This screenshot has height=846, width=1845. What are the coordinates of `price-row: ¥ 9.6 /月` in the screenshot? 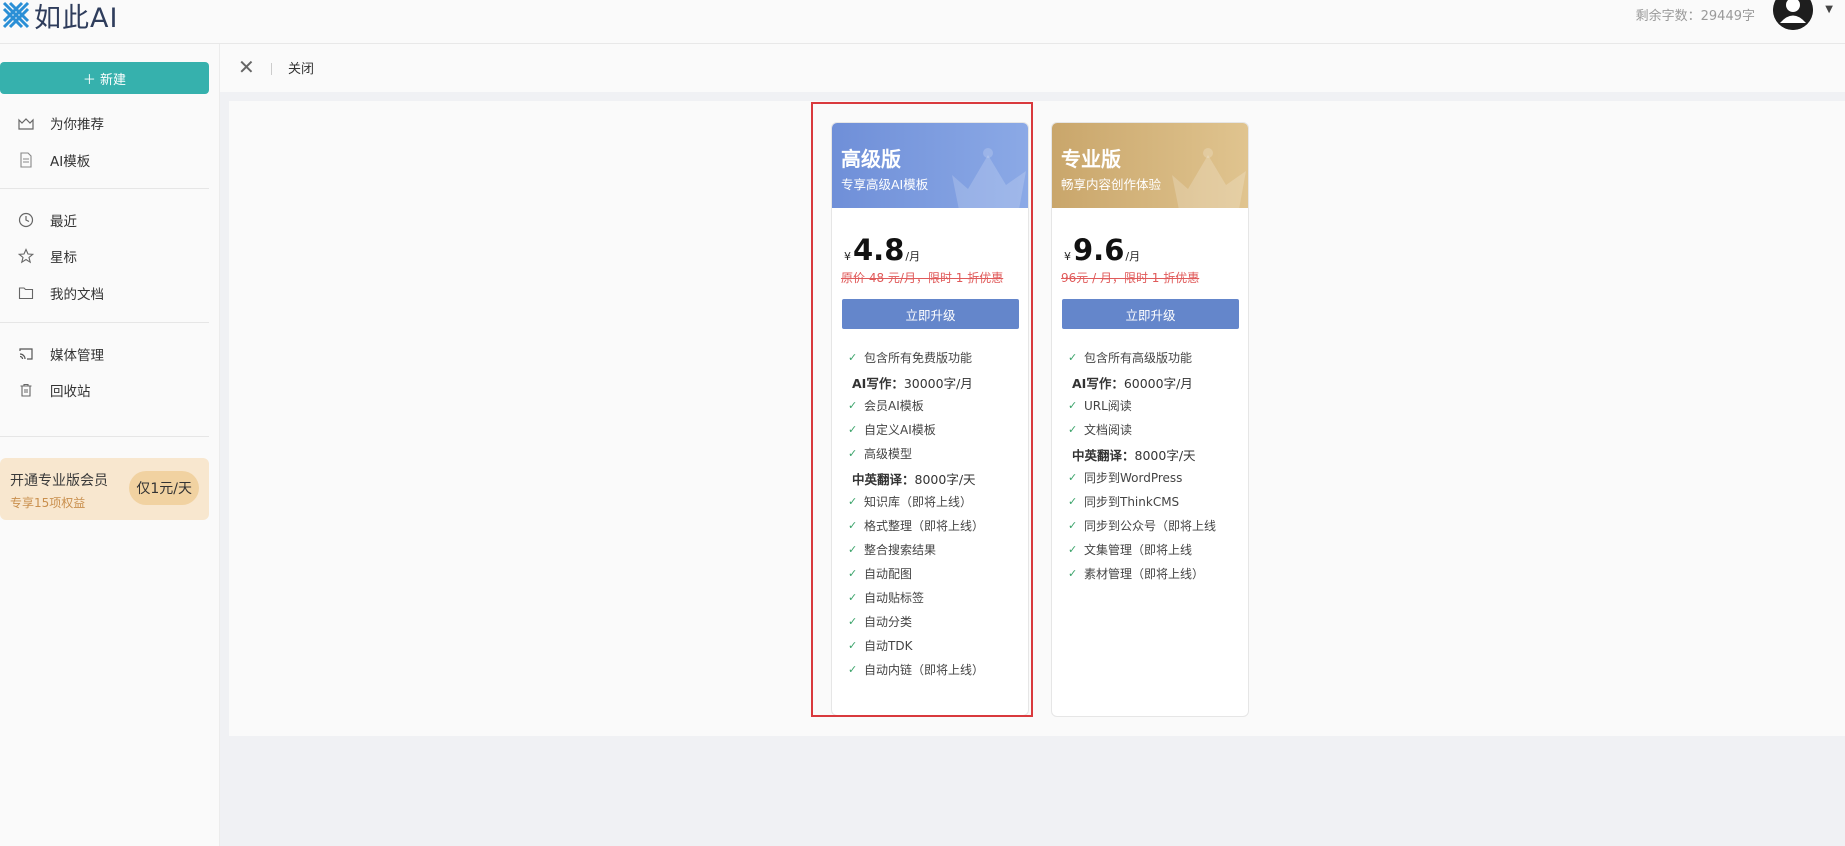 It's located at (1102, 250).